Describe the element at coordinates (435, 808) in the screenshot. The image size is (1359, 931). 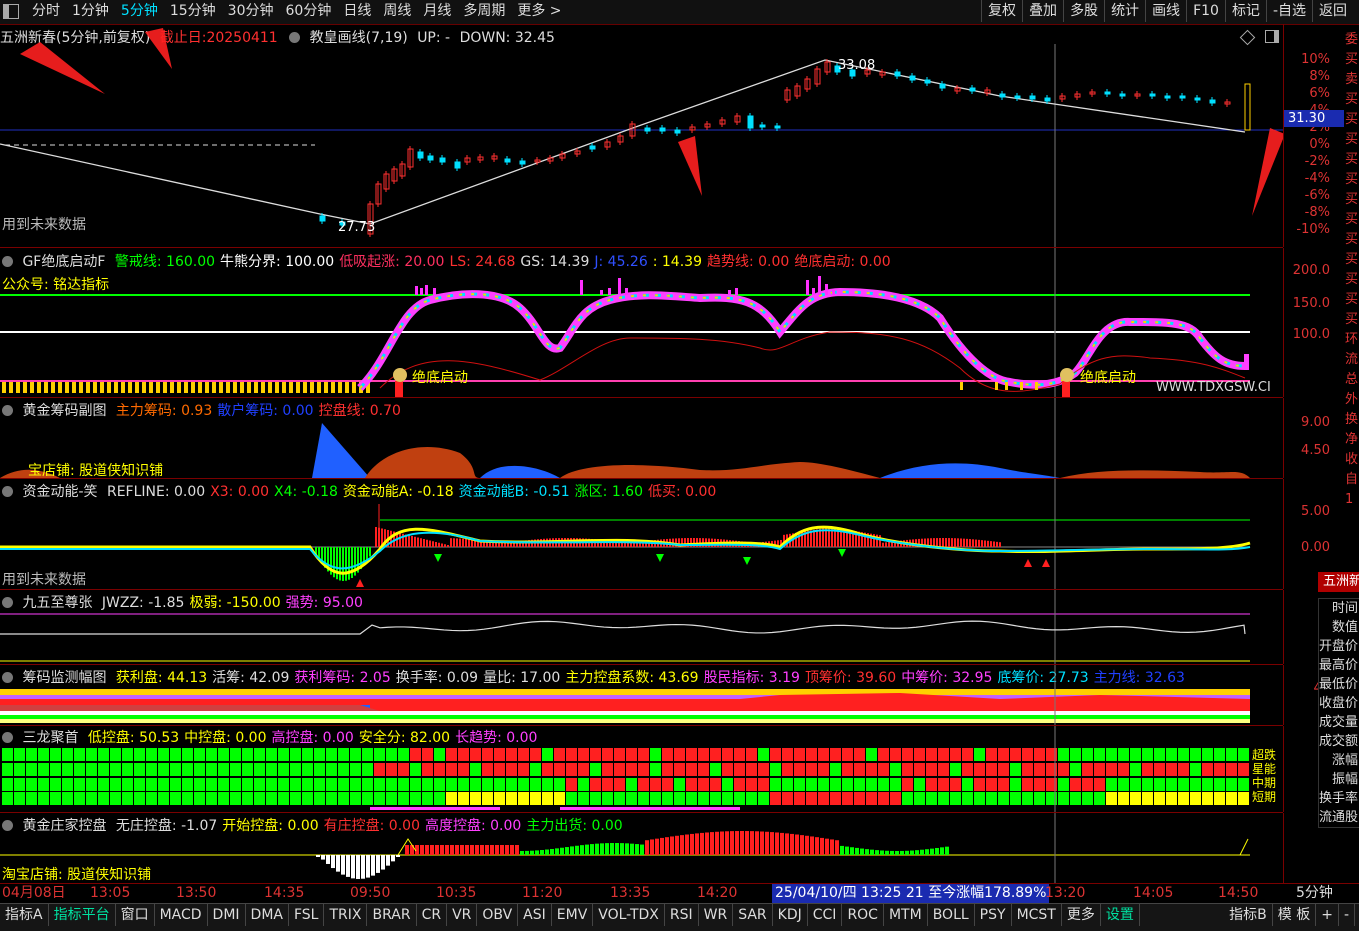
I see `dragon-marker` at that location.